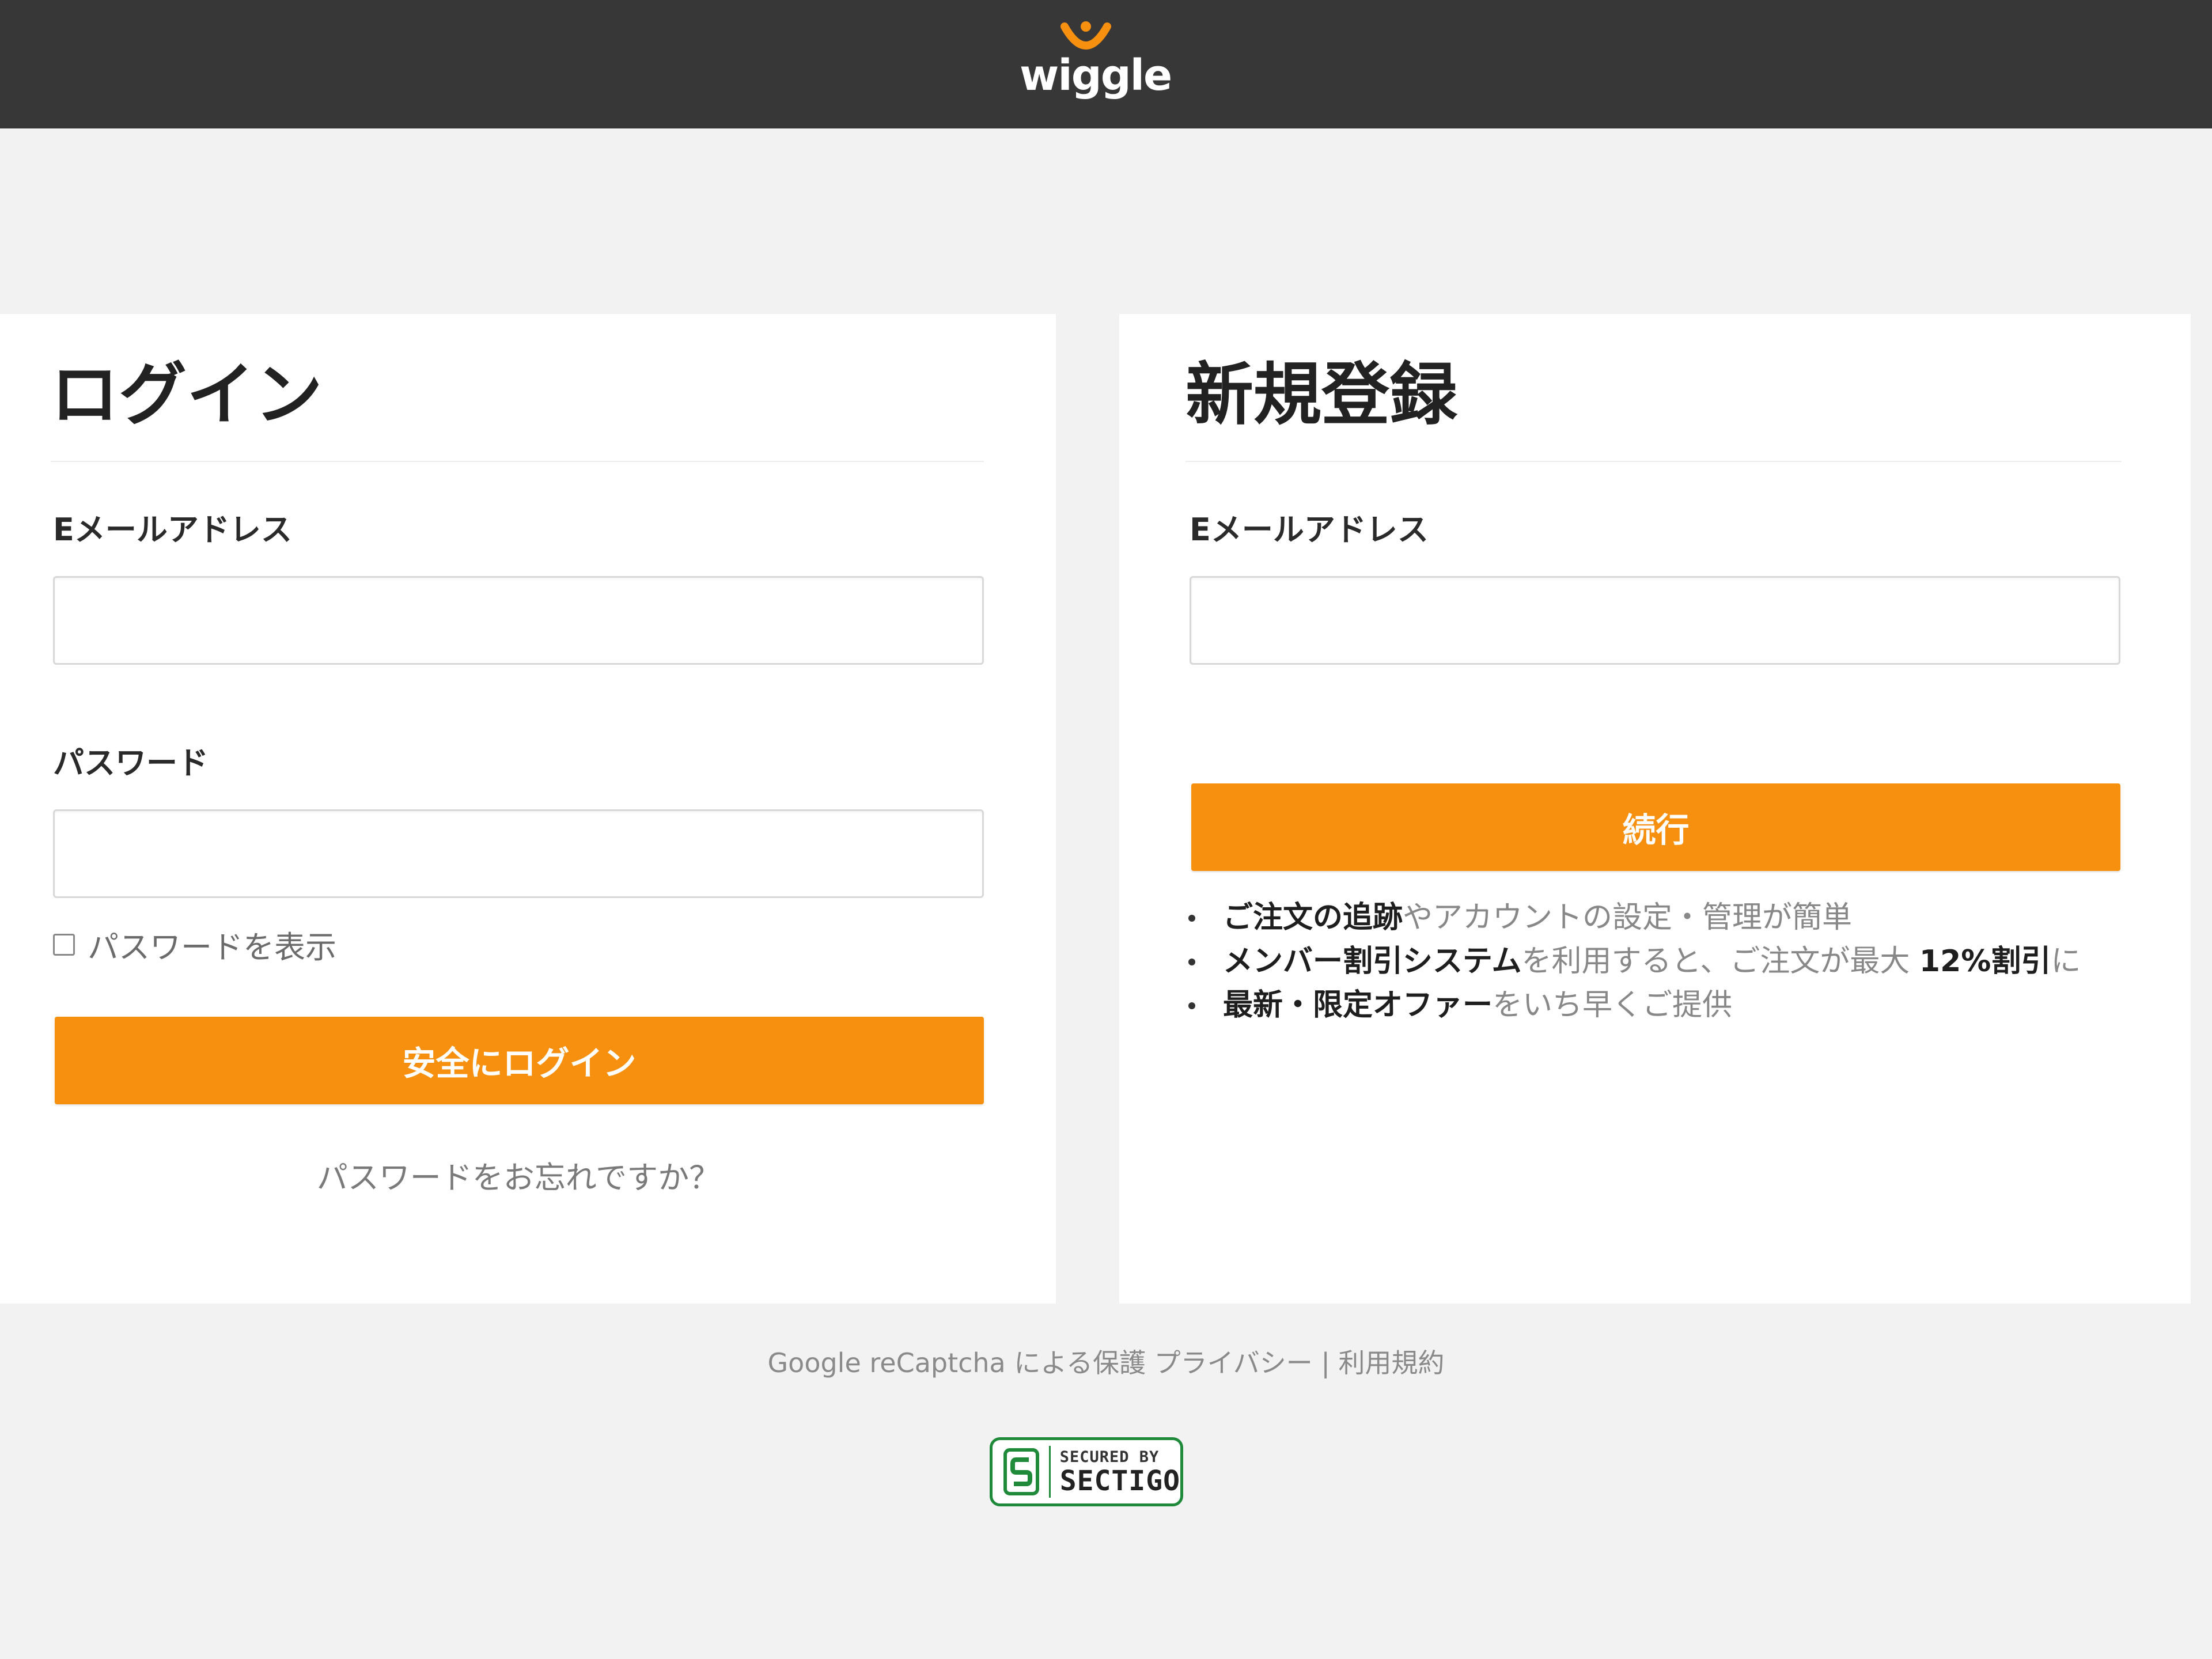 The width and height of the screenshot is (2212, 1659). What do you see at coordinates (519, 1060) in the screenshot?
I see `secure-login-button: 安全にログイン` at bounding box center [519, 1060].